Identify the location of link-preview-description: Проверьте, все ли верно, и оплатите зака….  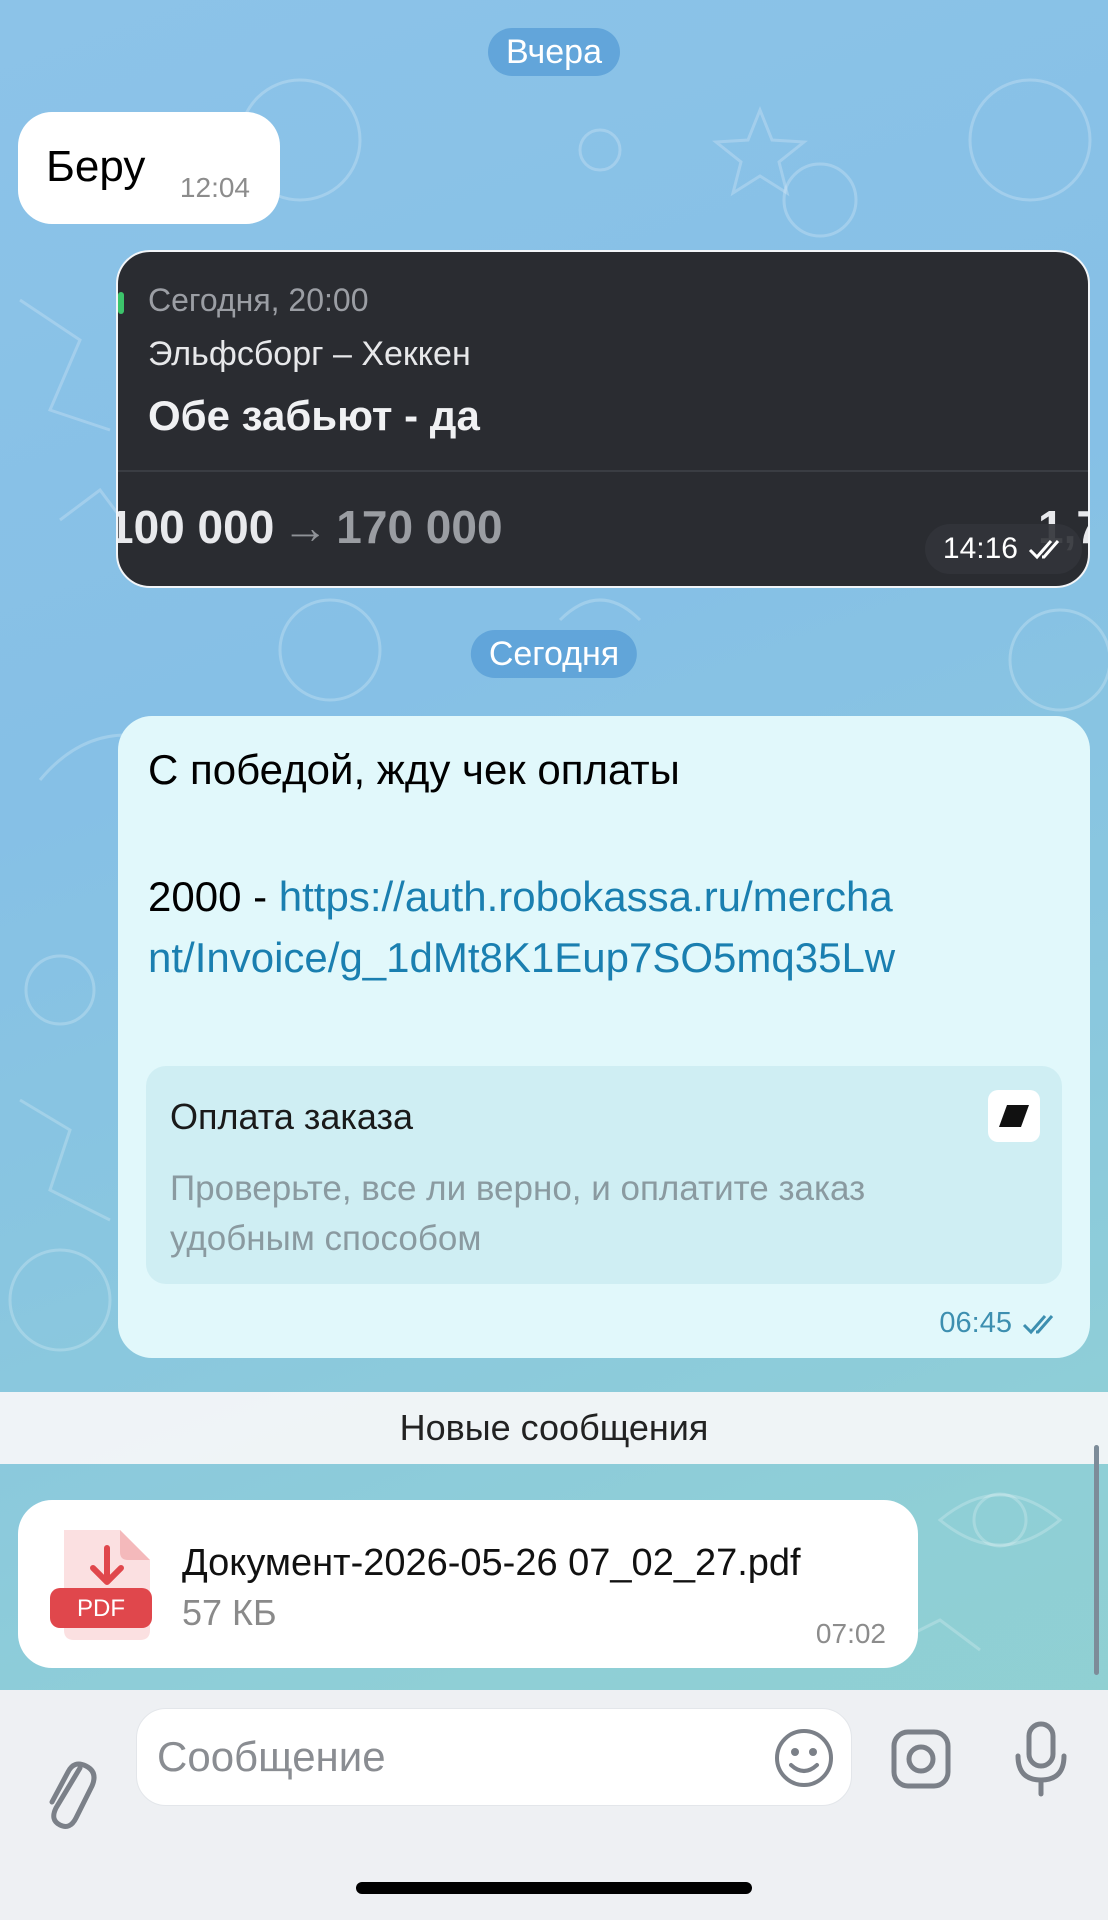
(518, 1213).